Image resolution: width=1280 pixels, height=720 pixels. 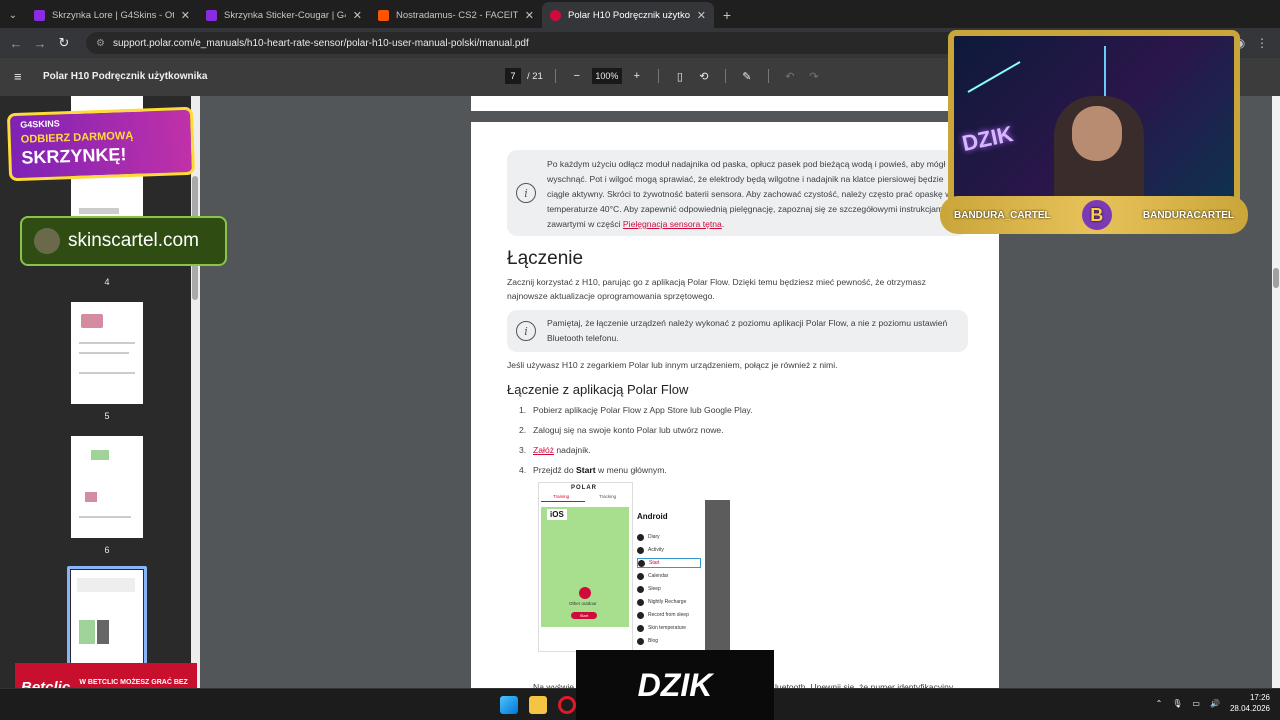 What do you see at coordinates (64, 43) in the screenshot?
I see `reload-icon: ↻` at bounding box center [64, 43].